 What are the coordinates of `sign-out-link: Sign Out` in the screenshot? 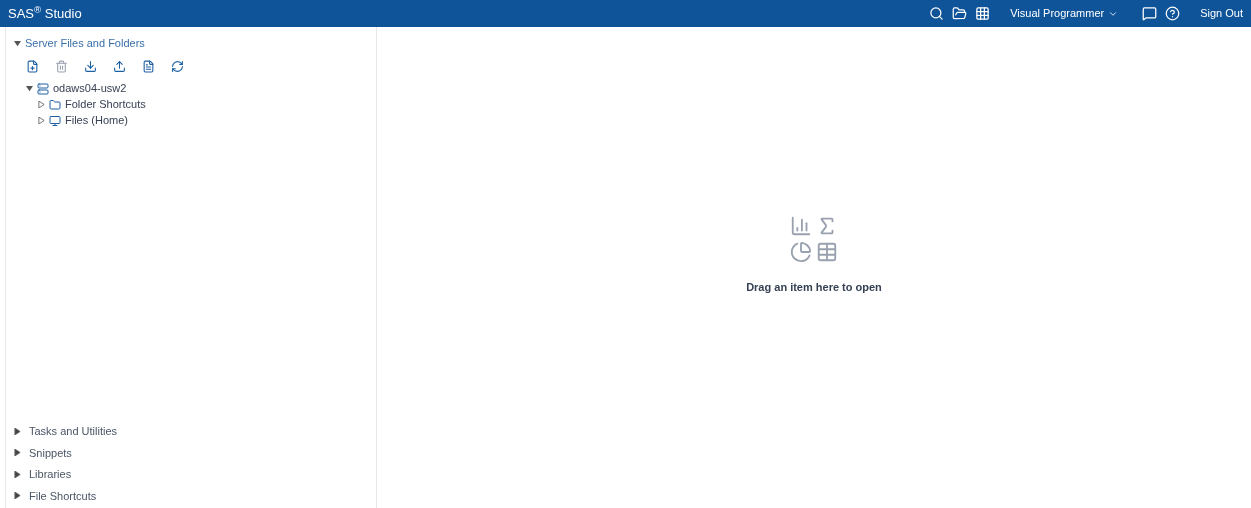 It's located at (1221, 13).